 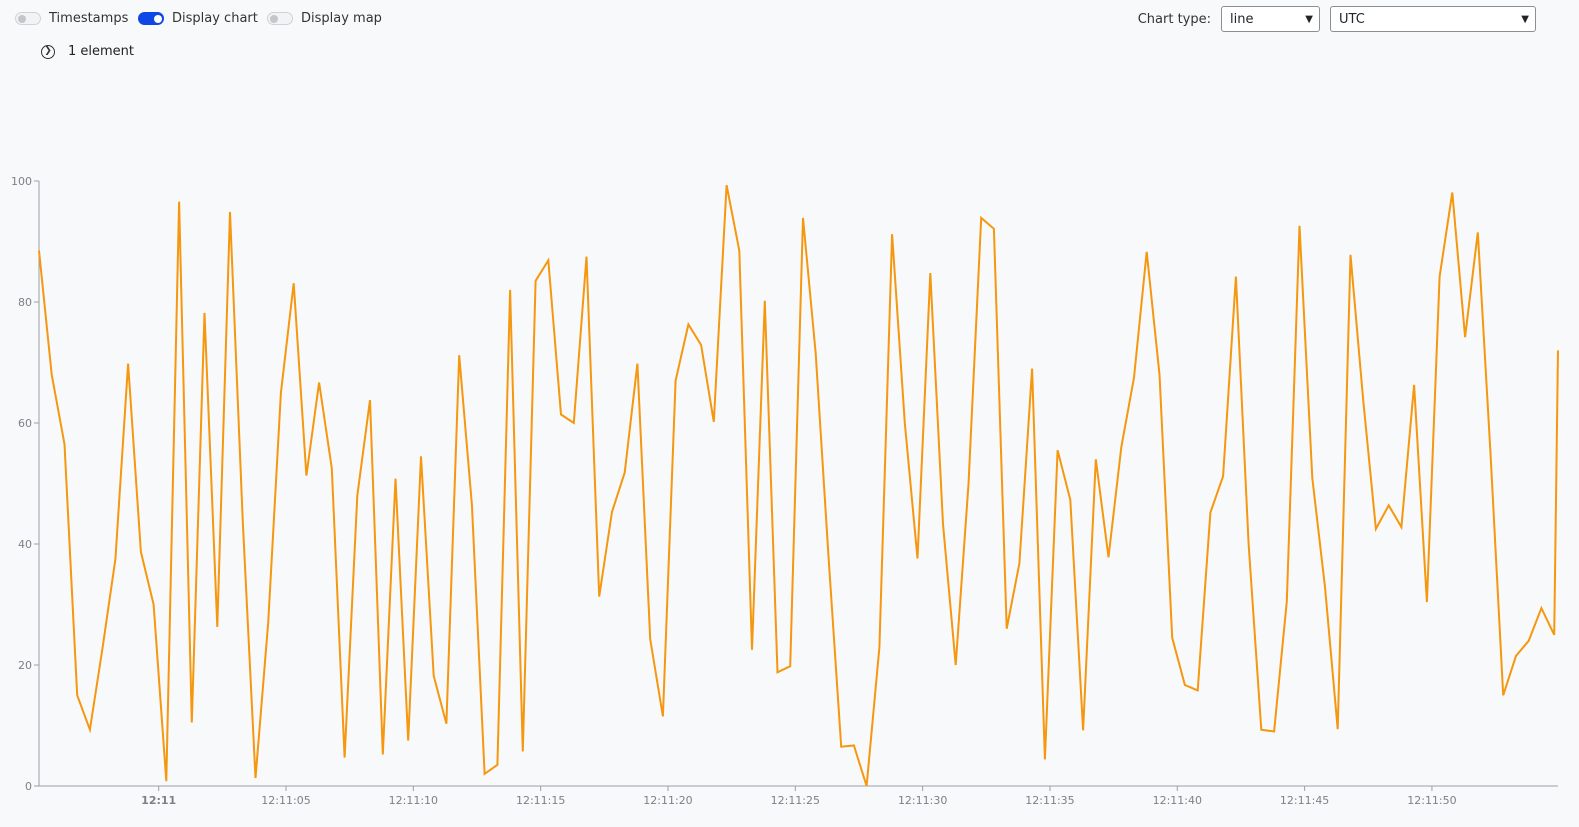 I want to click on x-tick-label: 12:11:50, so click(x=1431, y=800).